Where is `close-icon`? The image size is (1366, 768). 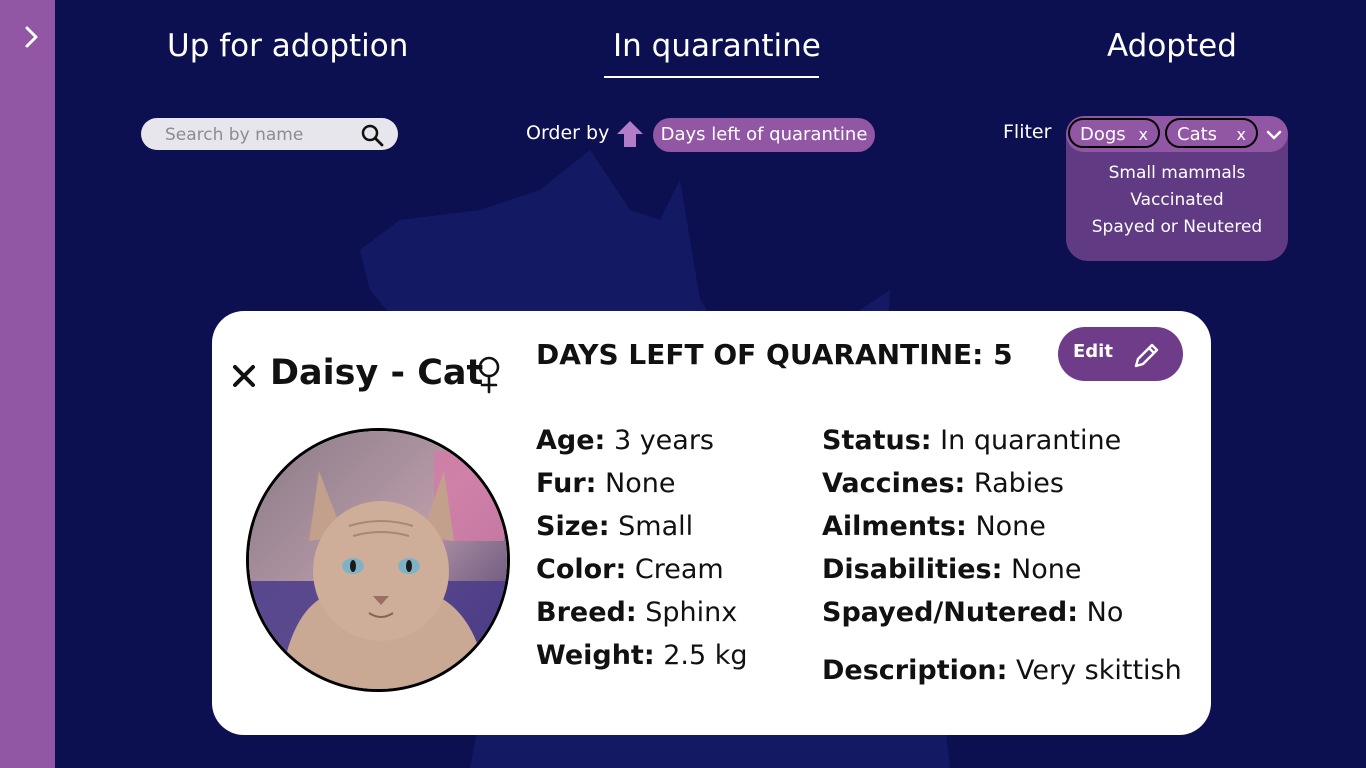
close-icon is located at coordinates (244, 376).